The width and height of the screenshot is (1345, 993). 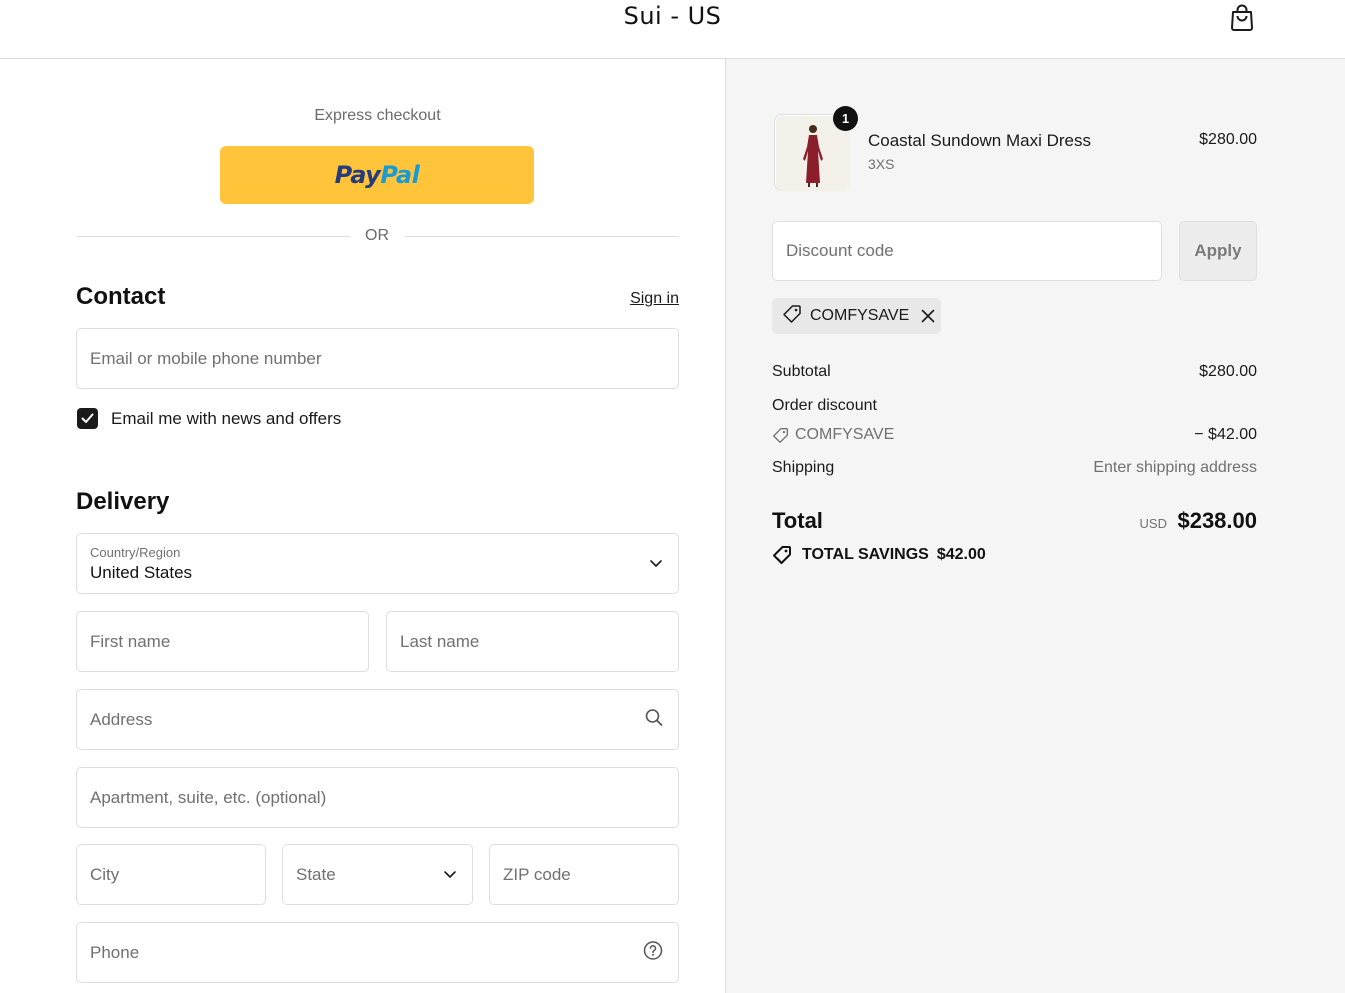 What do you see at coordinates (121, 719) in the screenshot?
I see `address-placeholder: Address` at bounding box center [121, 719].